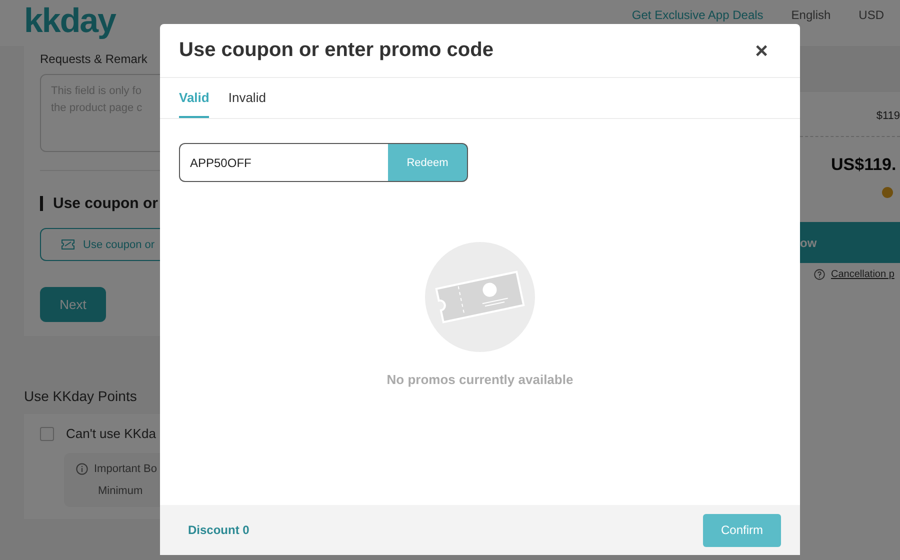 The width and height of the screenshot is (900, 560). What do you see at coordinates (862, 274) in the screenshot?
I see `cancellation-link: Cancellation p` at bounding box center [862, 274].